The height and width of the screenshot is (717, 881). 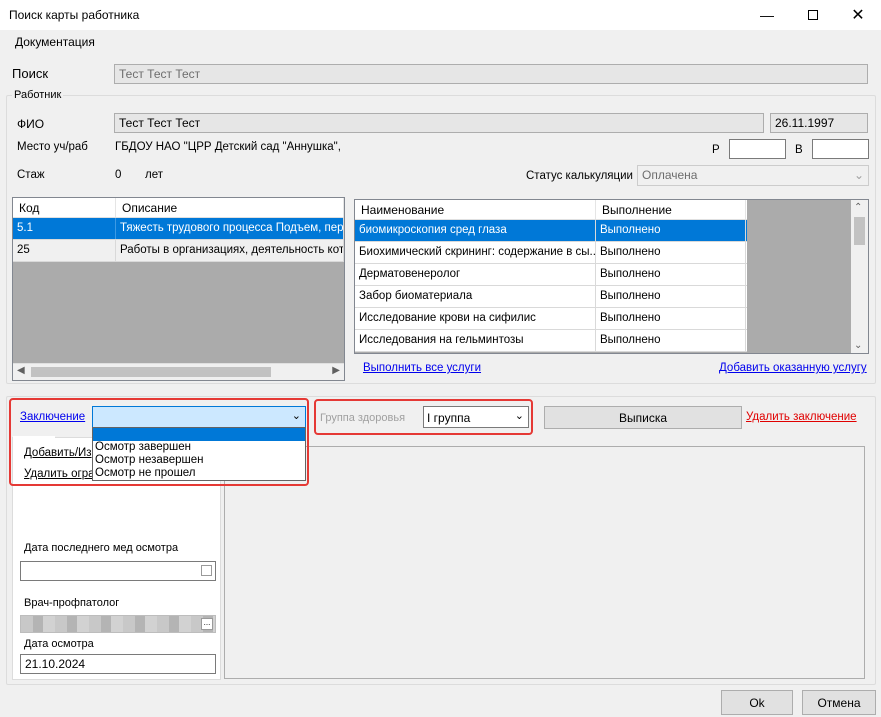 I want to click on doctor-label: Врач-профпатолог, so click(x=72, y=603).